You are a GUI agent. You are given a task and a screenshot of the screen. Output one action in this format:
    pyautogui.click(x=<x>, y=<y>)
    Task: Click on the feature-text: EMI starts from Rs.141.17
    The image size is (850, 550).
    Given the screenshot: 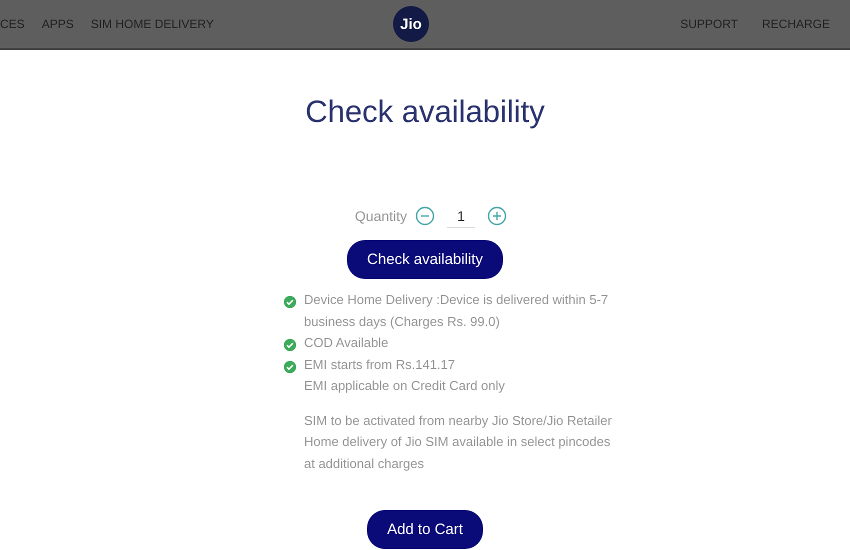 What is the action you would take?
    pyautogui.click(x=379, y=365)
    